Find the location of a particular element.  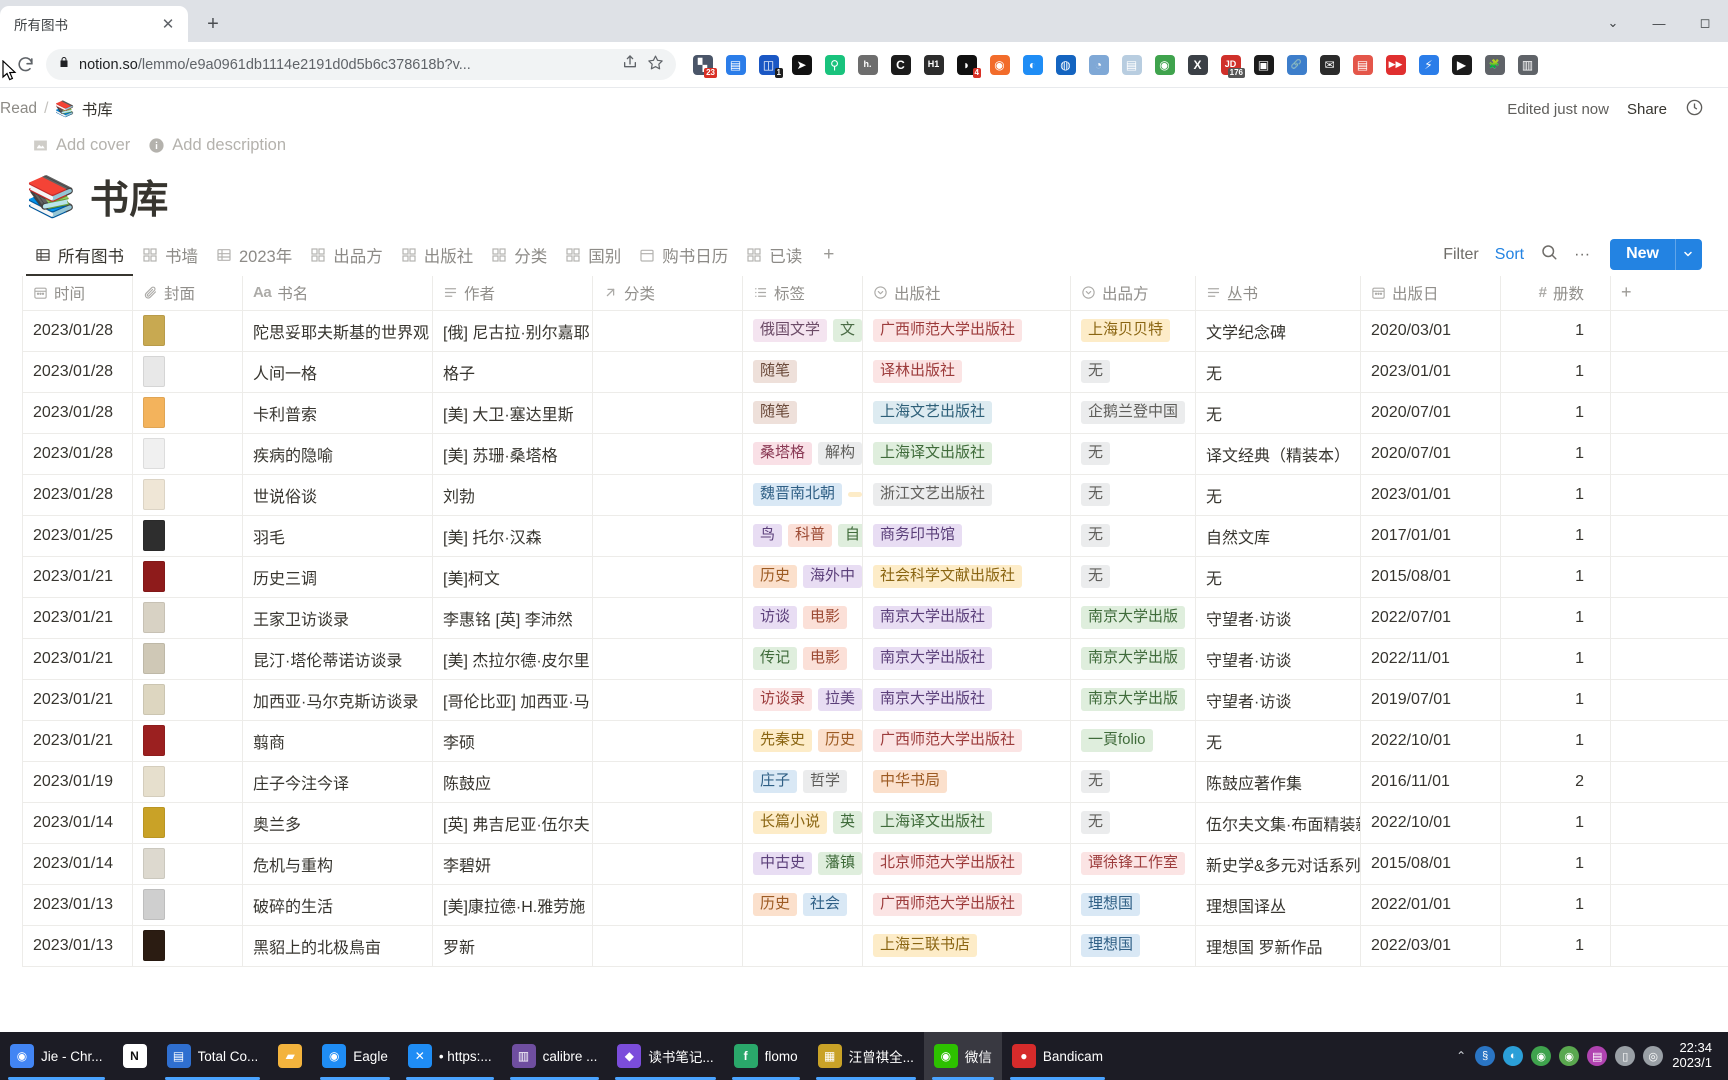

cell-publisher: 社会科学文献出版社 is located at coordinates (966, 577).